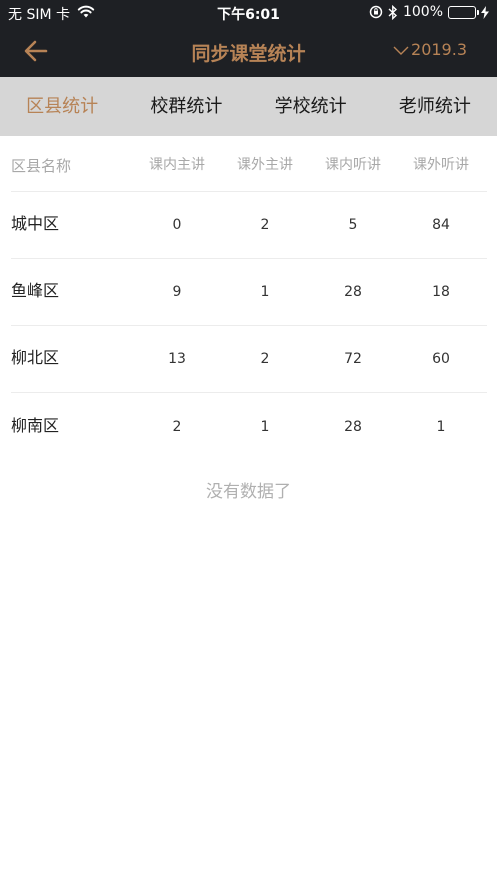 The image size is (497, 883). What do you see at coordinates (441, 225) in the screenshot?
I see `cell-value: 84` at bounding box center [441, 225].